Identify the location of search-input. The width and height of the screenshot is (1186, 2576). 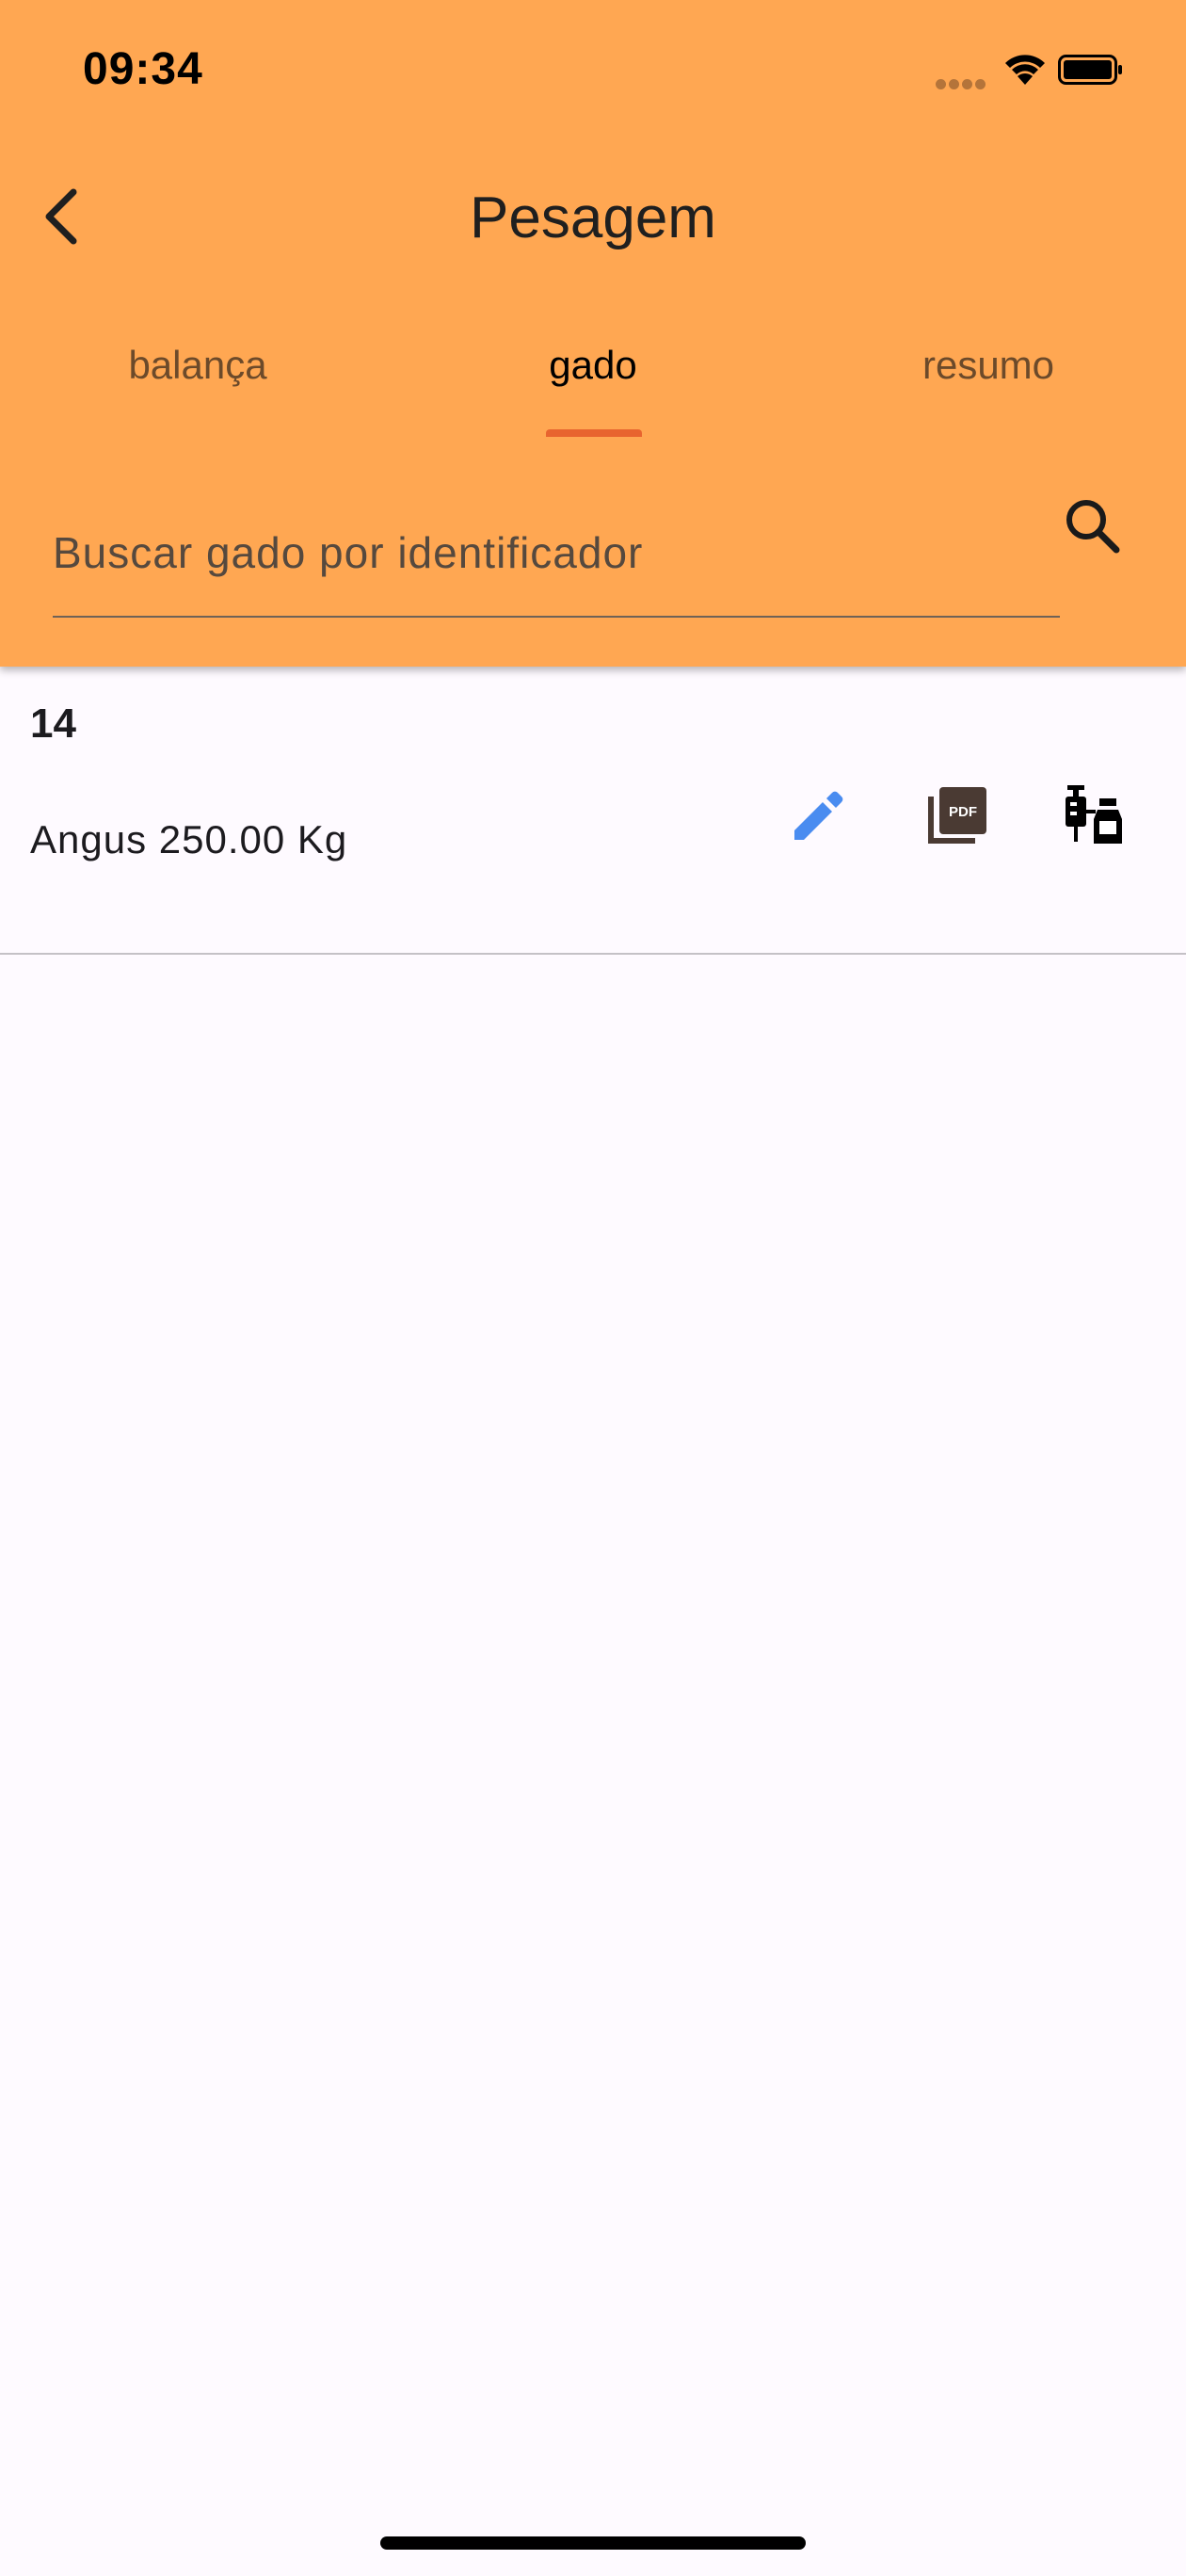
(556, 554).